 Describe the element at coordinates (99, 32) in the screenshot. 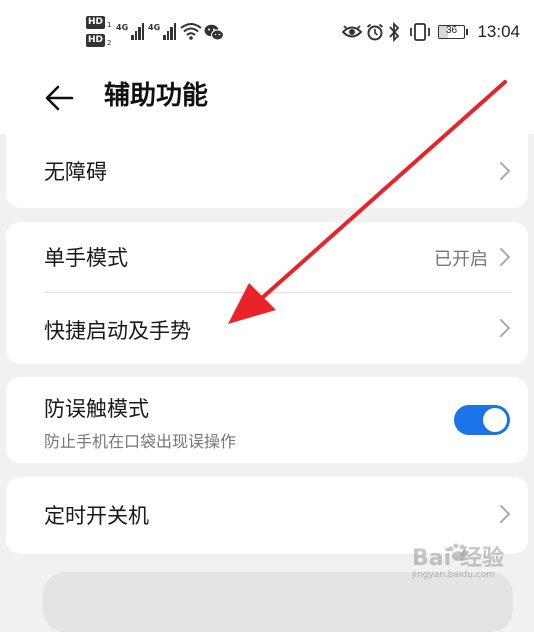

I see `hd-icon: HD 1 HD 2` at that location.